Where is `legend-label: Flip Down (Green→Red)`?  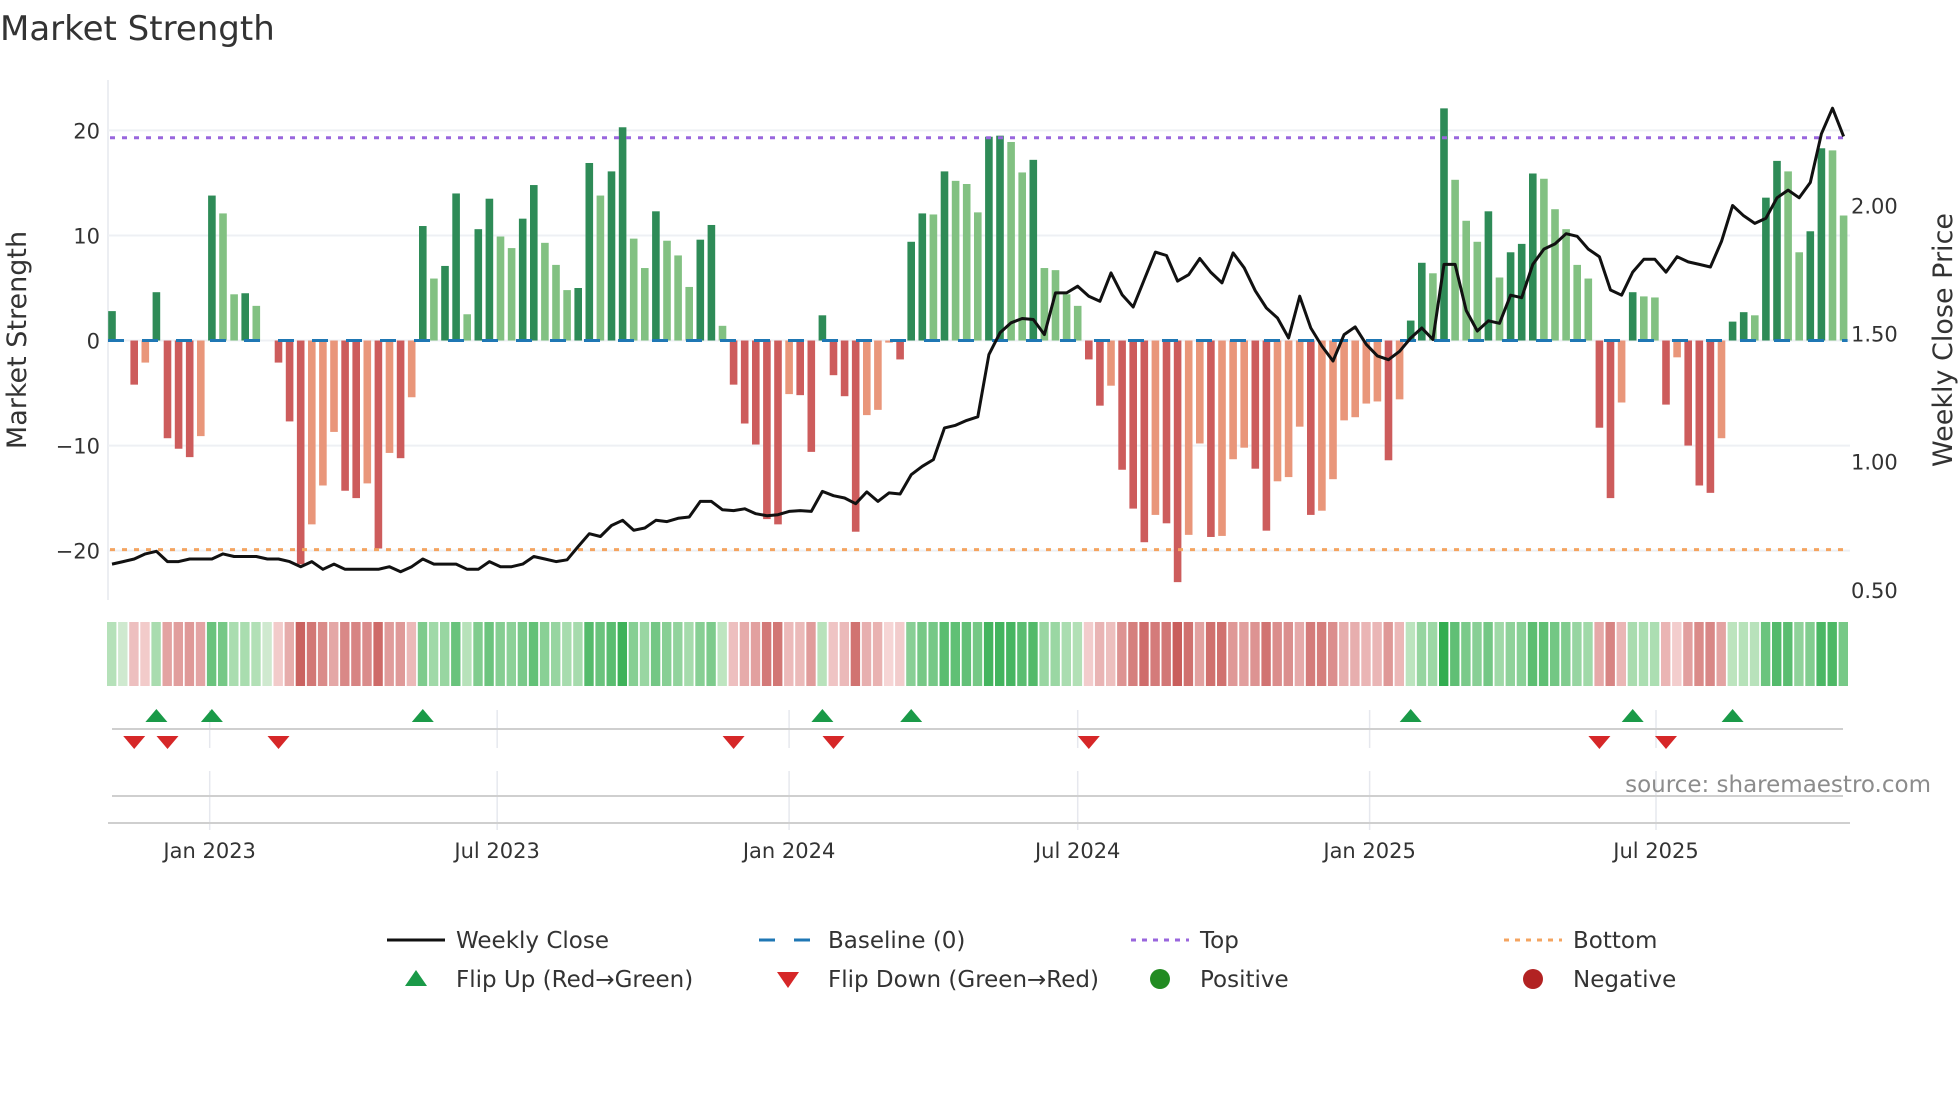
legend-label: Flip Down (Green→Red) is located at coordinates (963, 980).